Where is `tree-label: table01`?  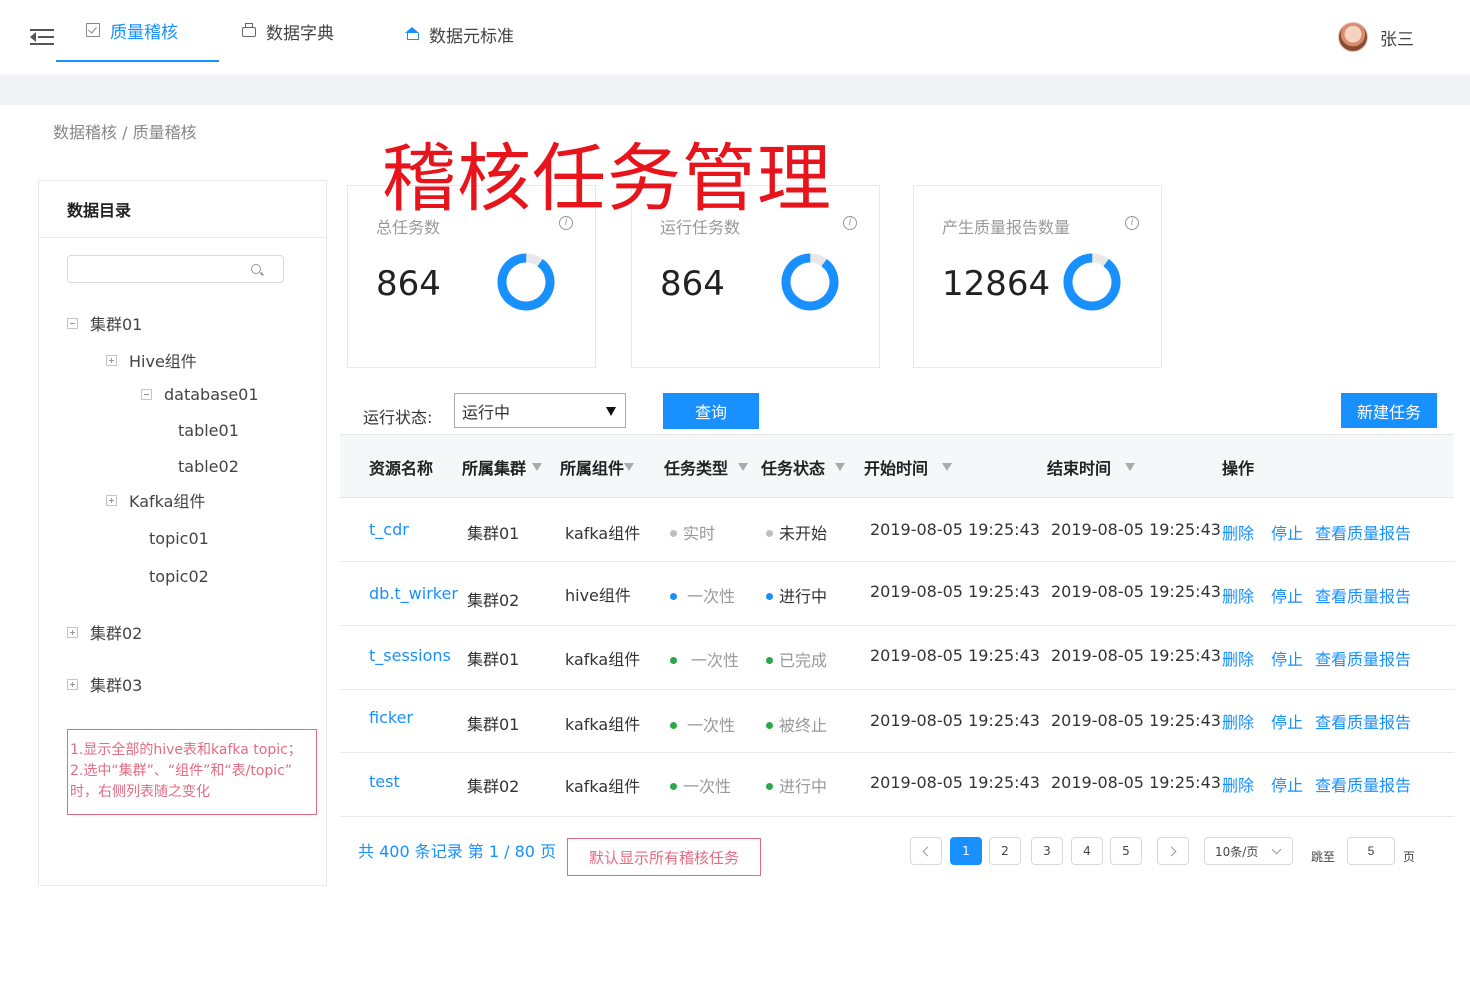 tree-label: table01 is located at coordinates (208, 430).